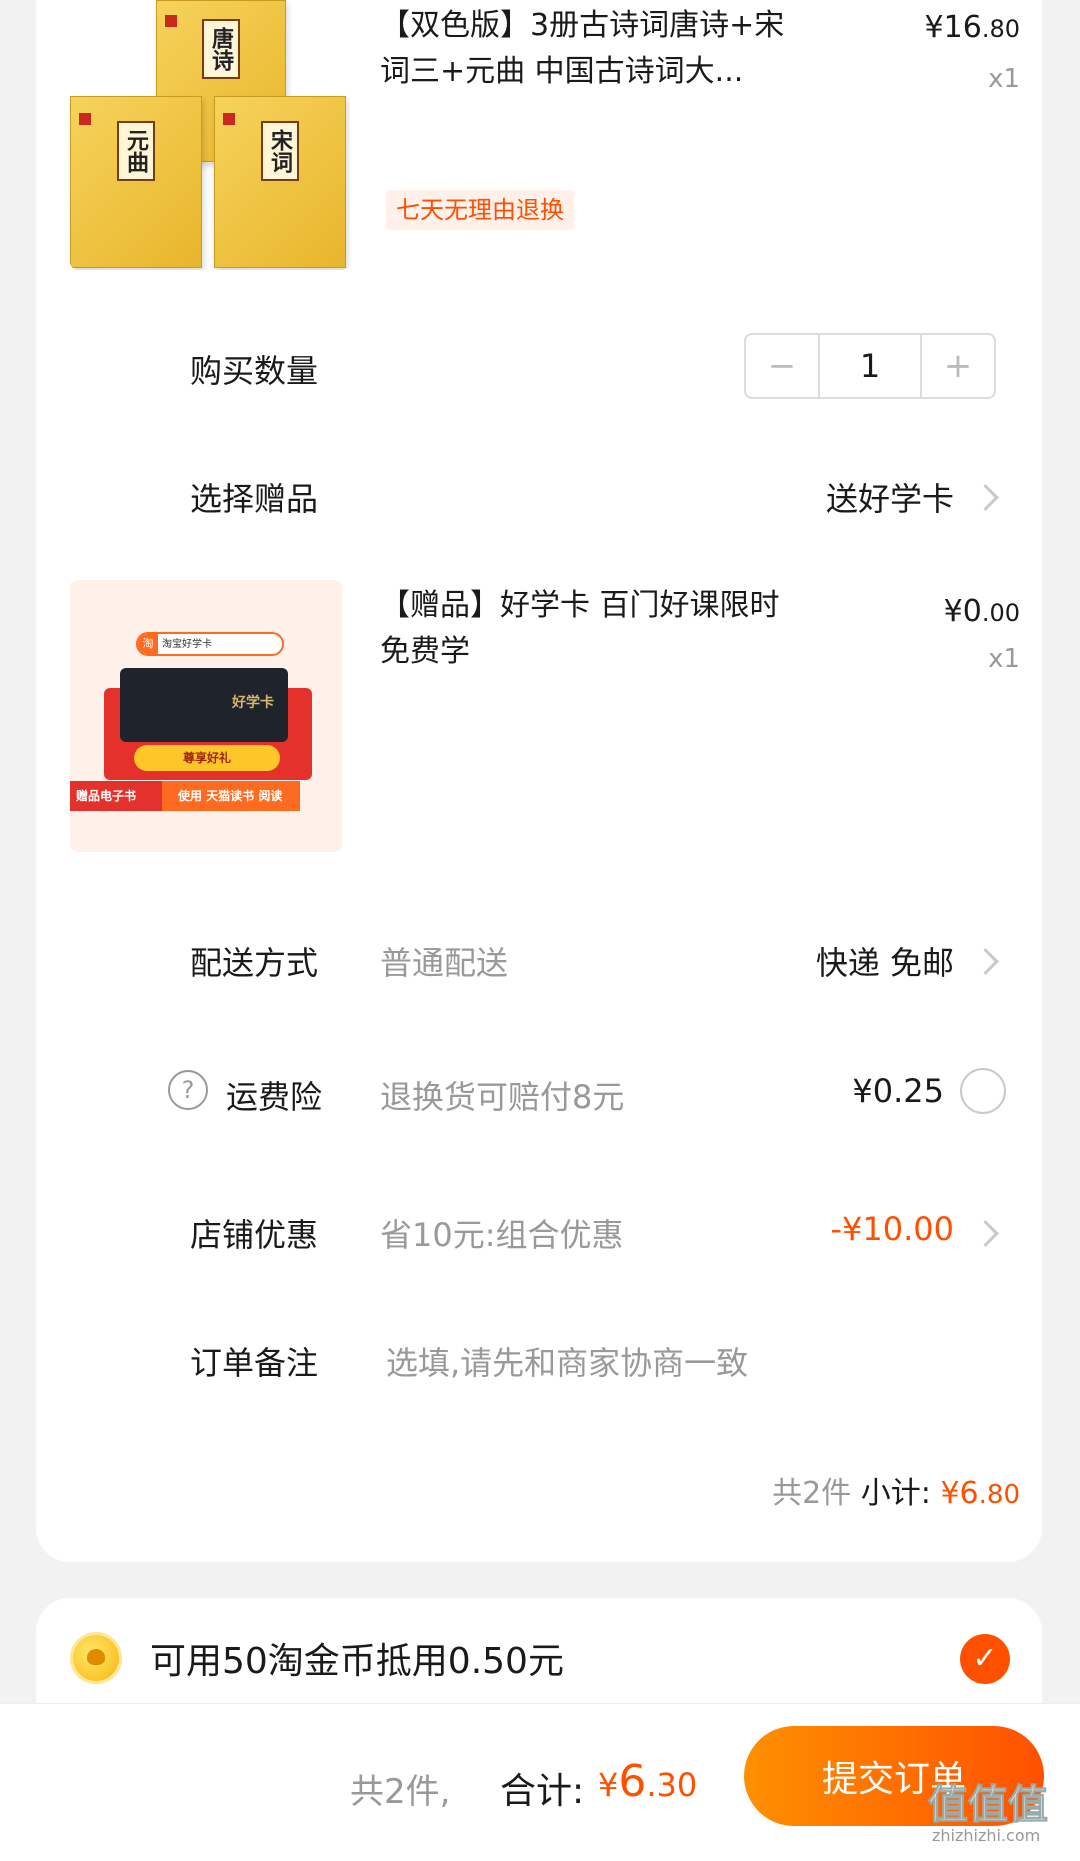 This screenshot has width=1080, height=1861. I want to click on gift-button-graphic: 尊享好礼, so click(207, 758).